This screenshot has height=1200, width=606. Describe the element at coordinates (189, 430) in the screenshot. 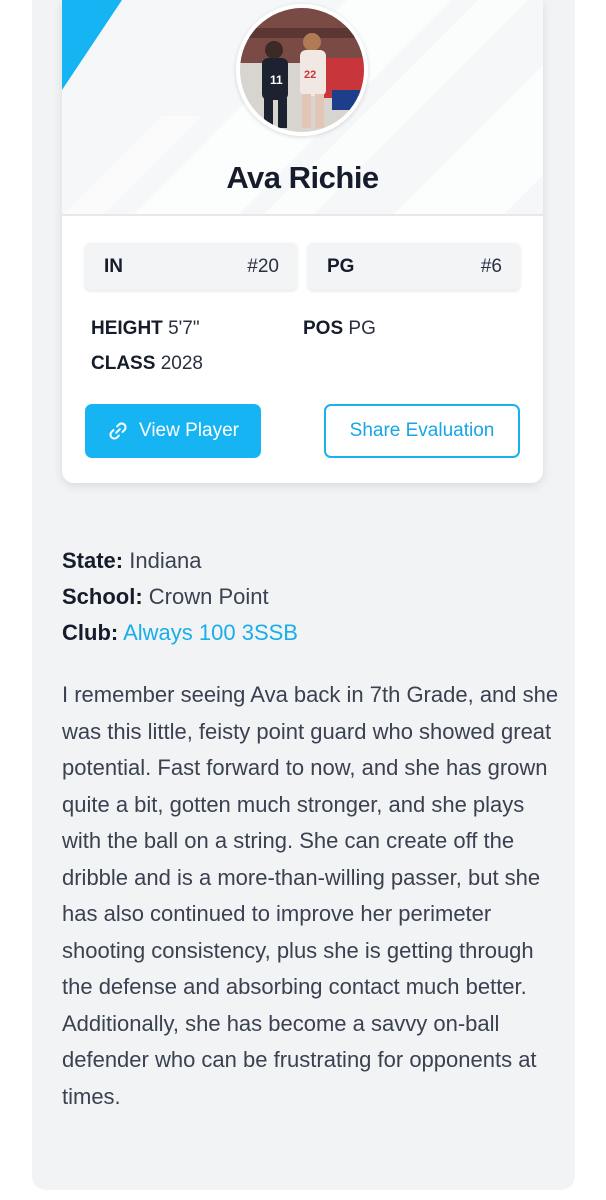

I see `view-player-label: View Player` at that location.